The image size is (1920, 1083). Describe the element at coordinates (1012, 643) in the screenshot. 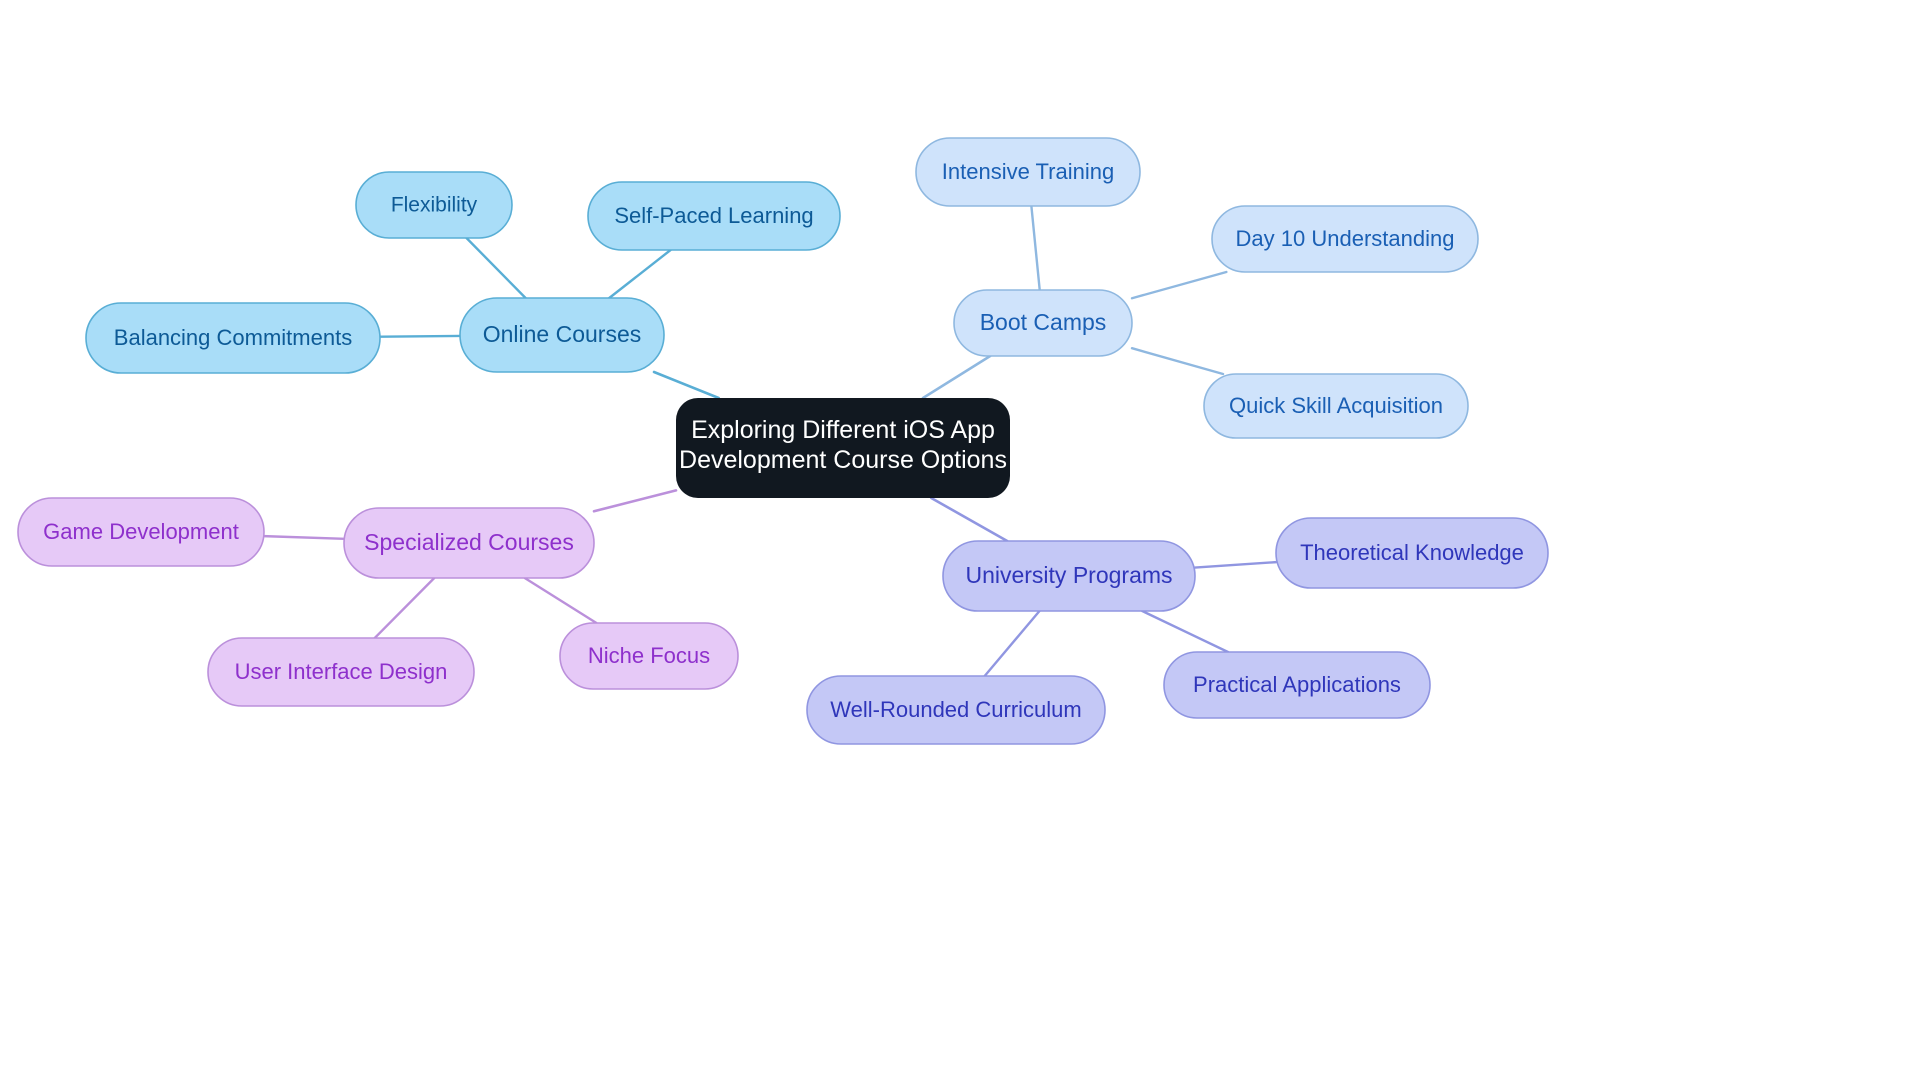

I see `edge-university-programs-to-well-rounded-curriculum` at that location.